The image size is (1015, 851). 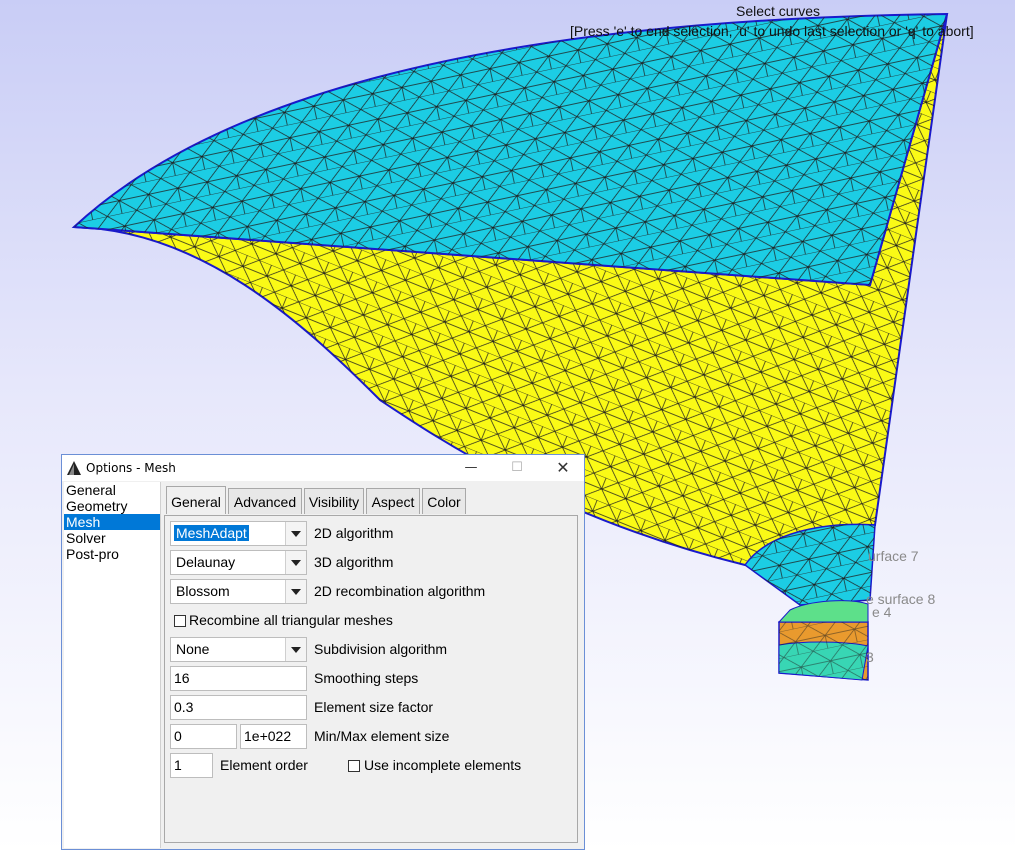 What do you see at coordinates (74, 468) in the screenshot?
I see `app-icon` at bounding box center [74, 468].